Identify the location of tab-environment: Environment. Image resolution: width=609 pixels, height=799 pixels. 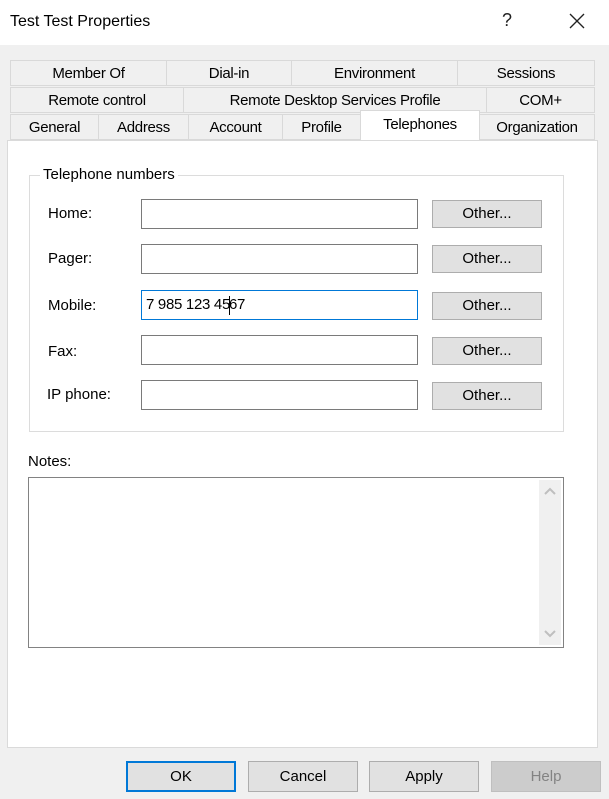
(374, 73).